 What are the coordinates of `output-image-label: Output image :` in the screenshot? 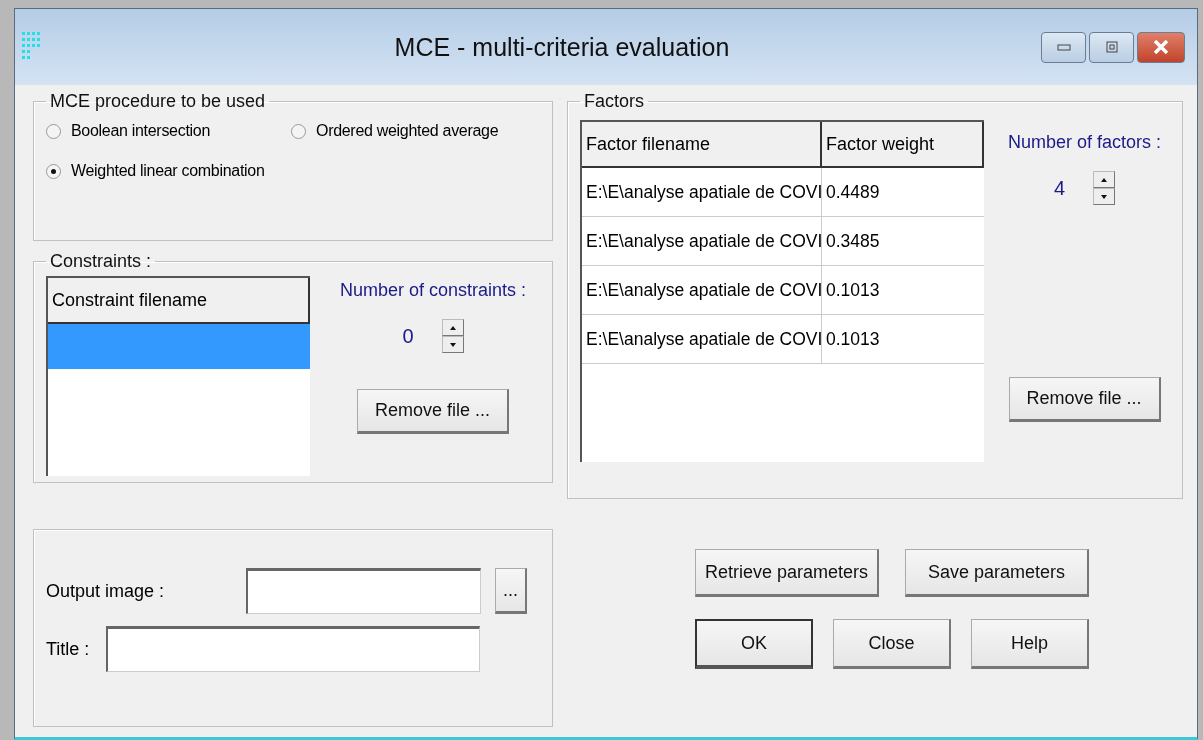 It's located at (106, 591).